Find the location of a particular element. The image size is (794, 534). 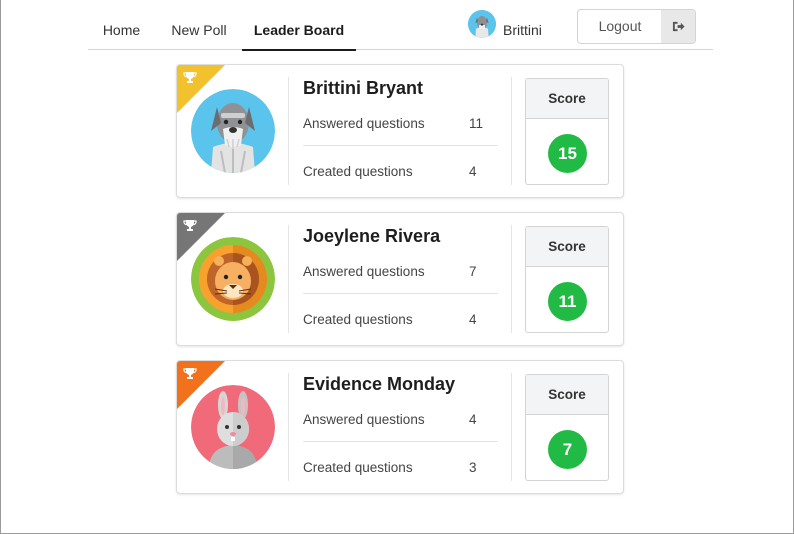

logout-button: Logout is located at coordinates (636, 26).